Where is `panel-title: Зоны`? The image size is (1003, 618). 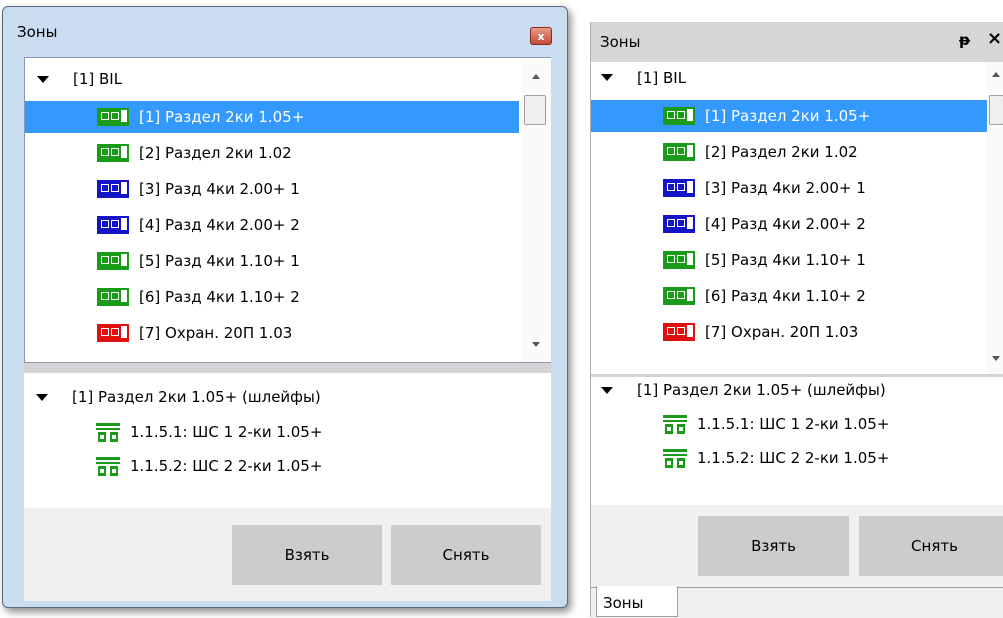 panel-title: Зоны is located at coordinates (620, 42).